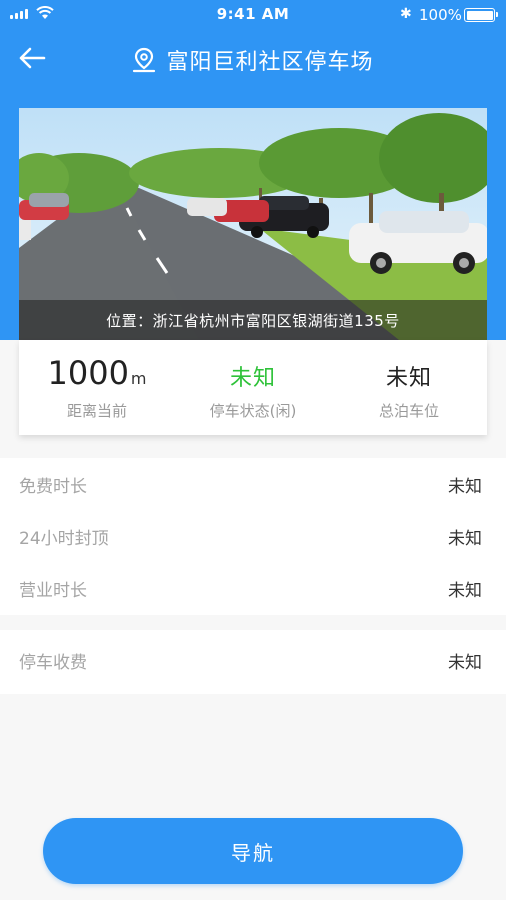 Image resolution: width=506 pixels, height=900 pixels. Describe the element at coordinates (481, 15) in the screenshot. I see `battery-icon` at that location.